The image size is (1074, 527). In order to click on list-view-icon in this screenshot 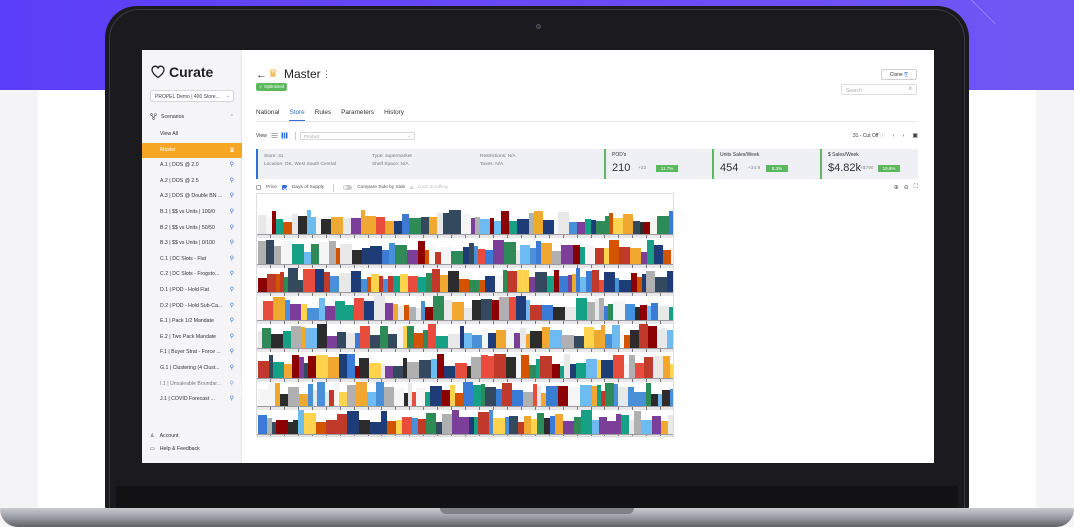, I will do `click(274, 135)`.